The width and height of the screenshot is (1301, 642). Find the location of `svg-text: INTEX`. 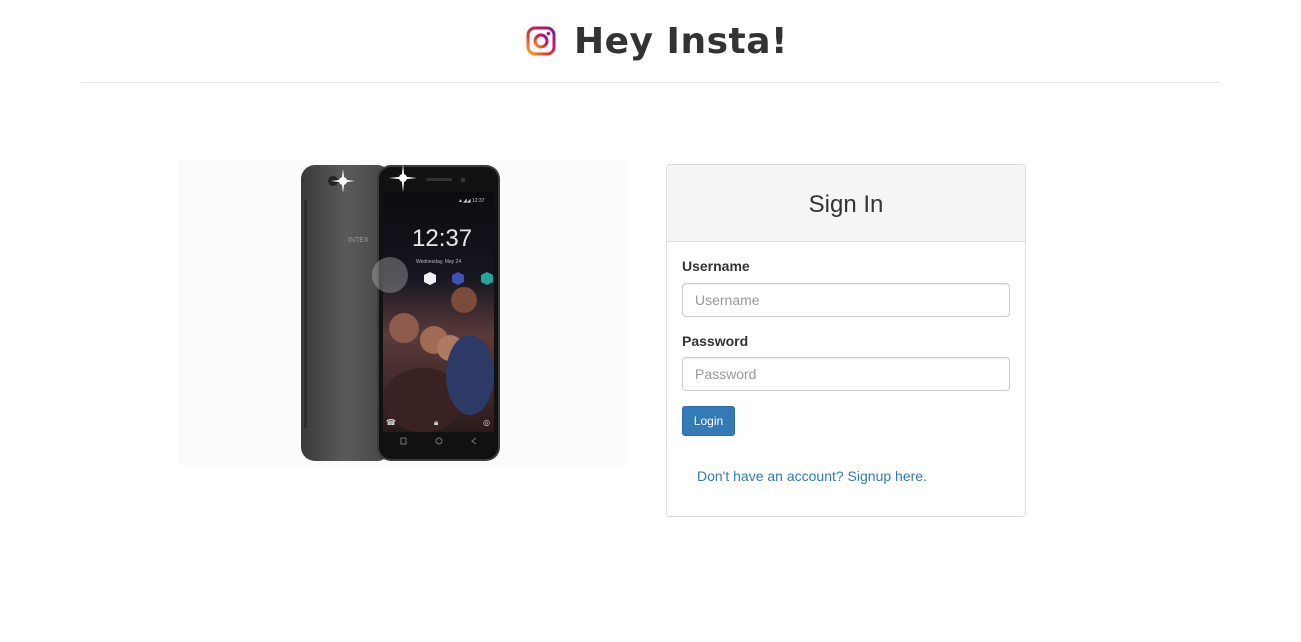

svg-text: INTEX is located at coordinates (358, 240).